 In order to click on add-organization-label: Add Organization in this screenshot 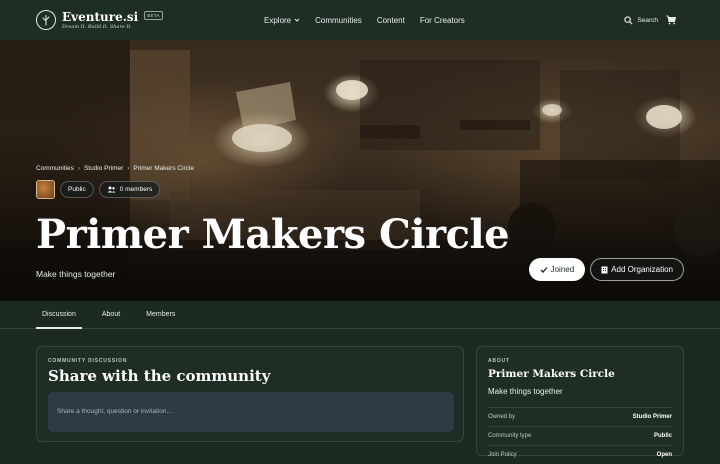, I will do `click(642, 269)`.